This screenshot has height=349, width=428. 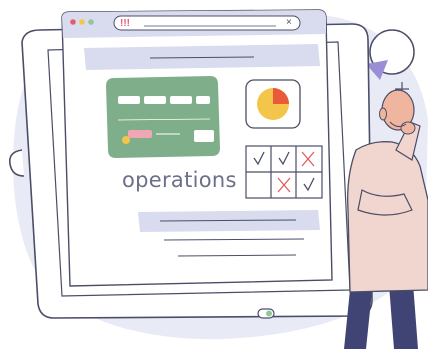 What do you see at coordinates (273, 104) in the screenshot?
I see `pie-chart-box` at bounding box center [273, 104].